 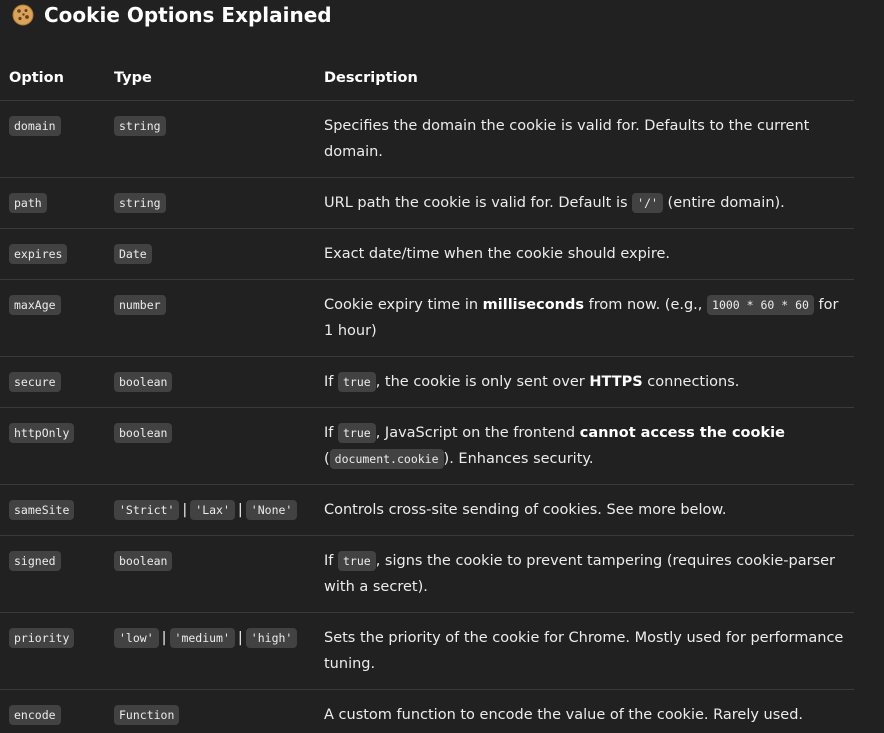 I want to click on type-value: 'low', so click(x=136, y=638).